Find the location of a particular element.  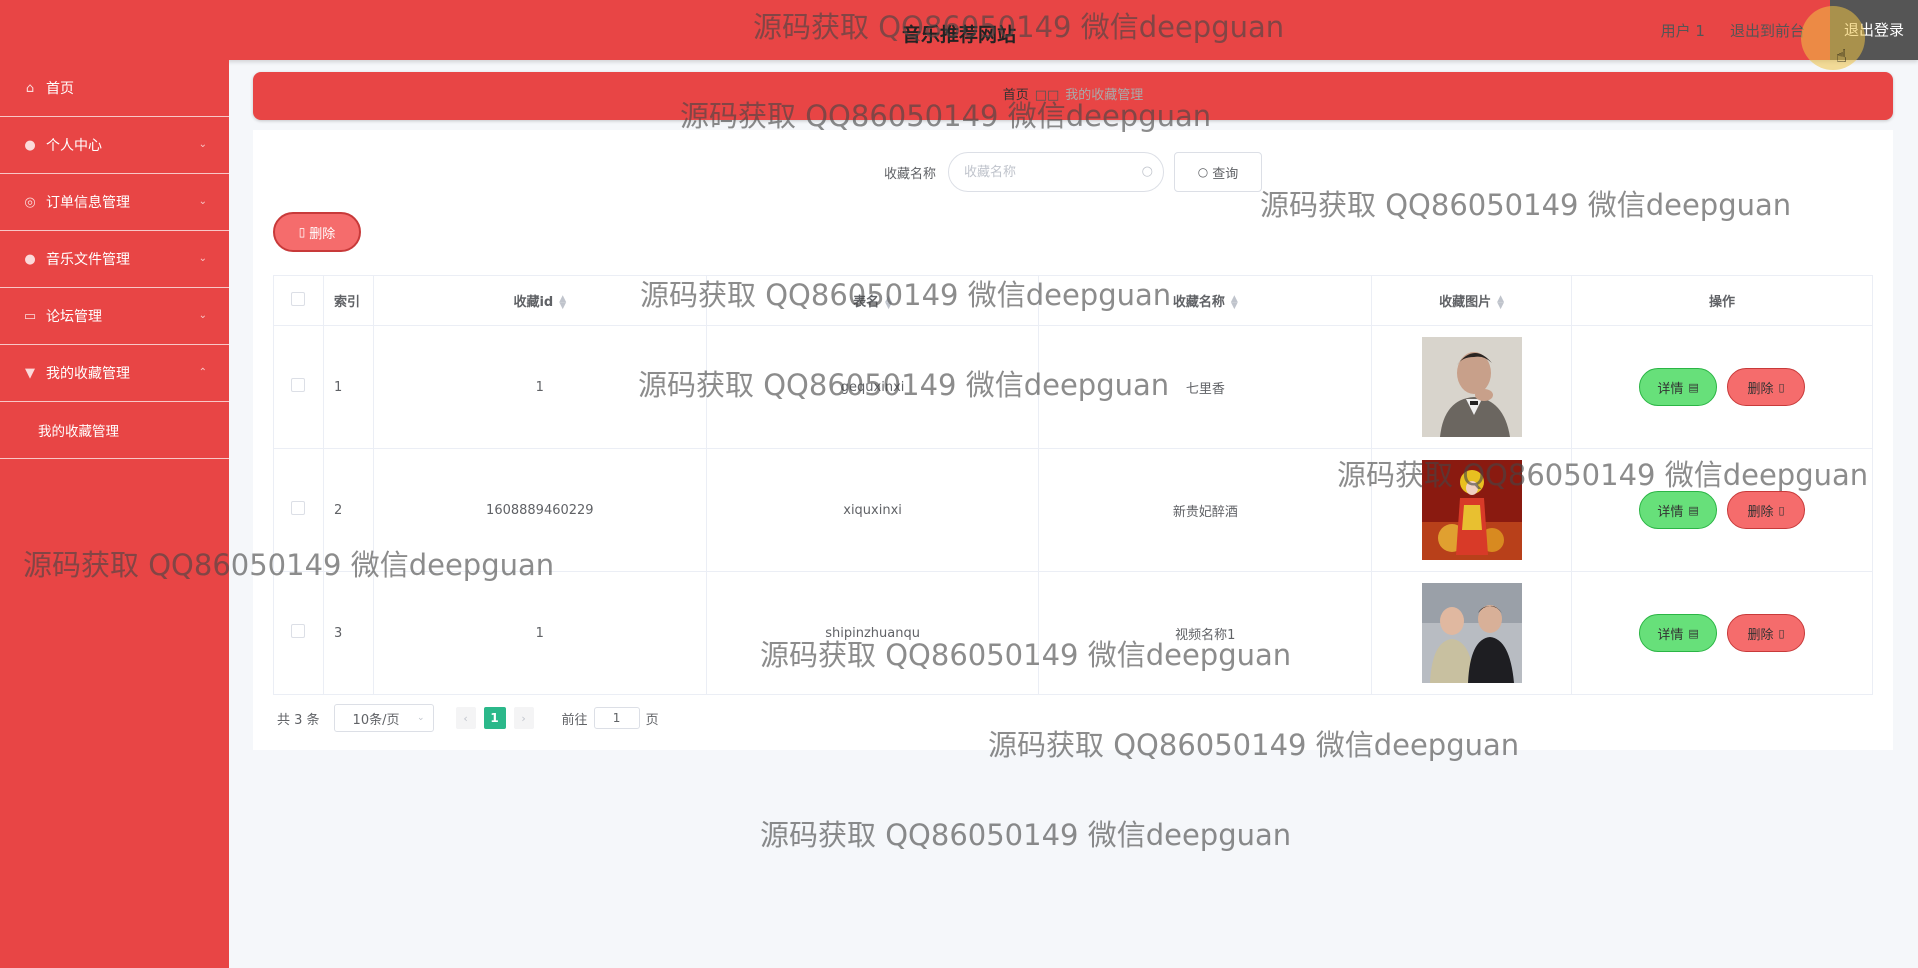

sidebar-item-label: 首页 is located at coordinates (60, 89).